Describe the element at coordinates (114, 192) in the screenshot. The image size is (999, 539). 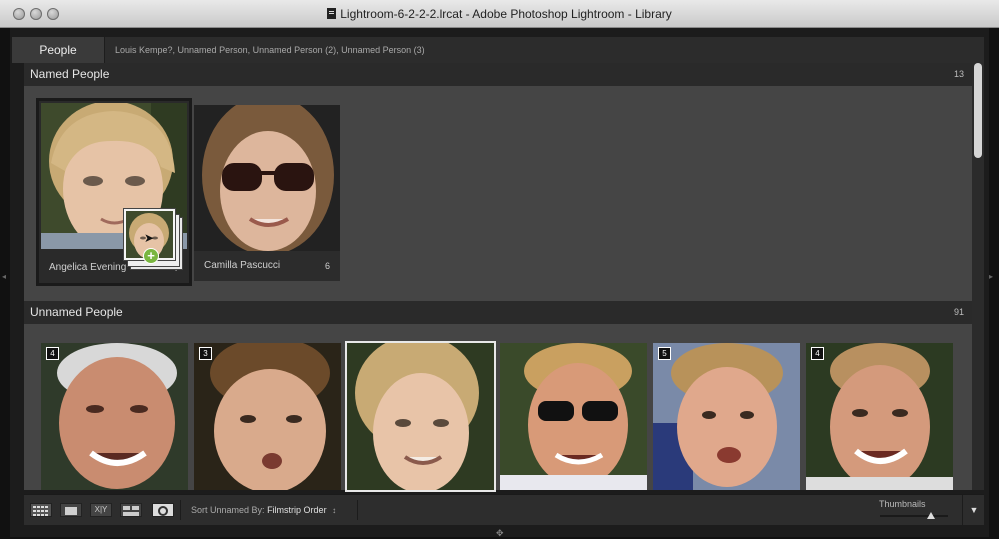
I see `named-person-card: Angelica Evening 7 ➤ +` at that location.